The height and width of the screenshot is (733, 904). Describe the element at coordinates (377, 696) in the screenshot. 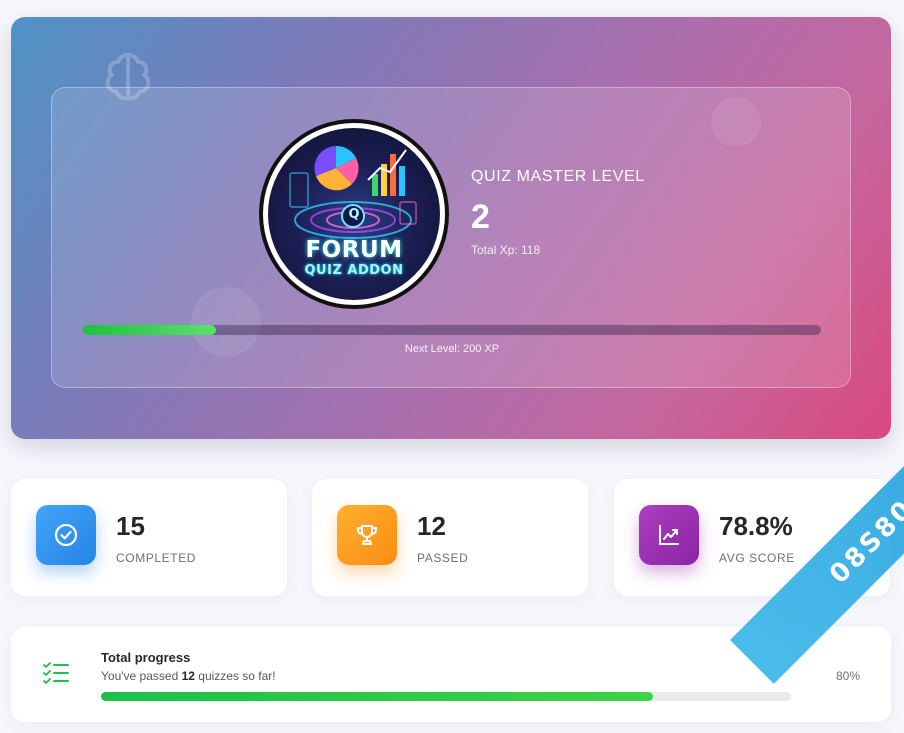

I see `total-progress-fill` at that location.